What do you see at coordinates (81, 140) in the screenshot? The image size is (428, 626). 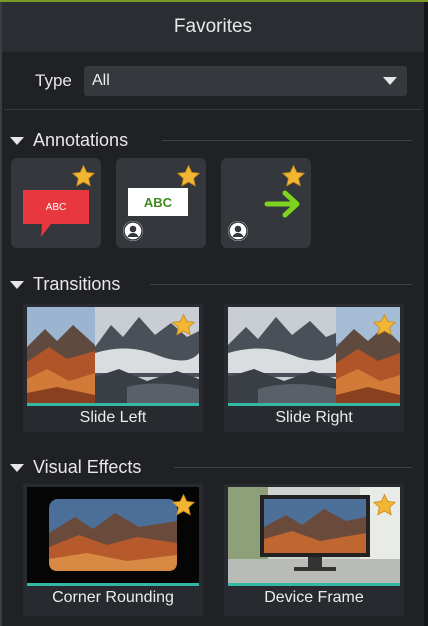 I see `section-annotations-title: Annotations` at bounding box center [81, 140].